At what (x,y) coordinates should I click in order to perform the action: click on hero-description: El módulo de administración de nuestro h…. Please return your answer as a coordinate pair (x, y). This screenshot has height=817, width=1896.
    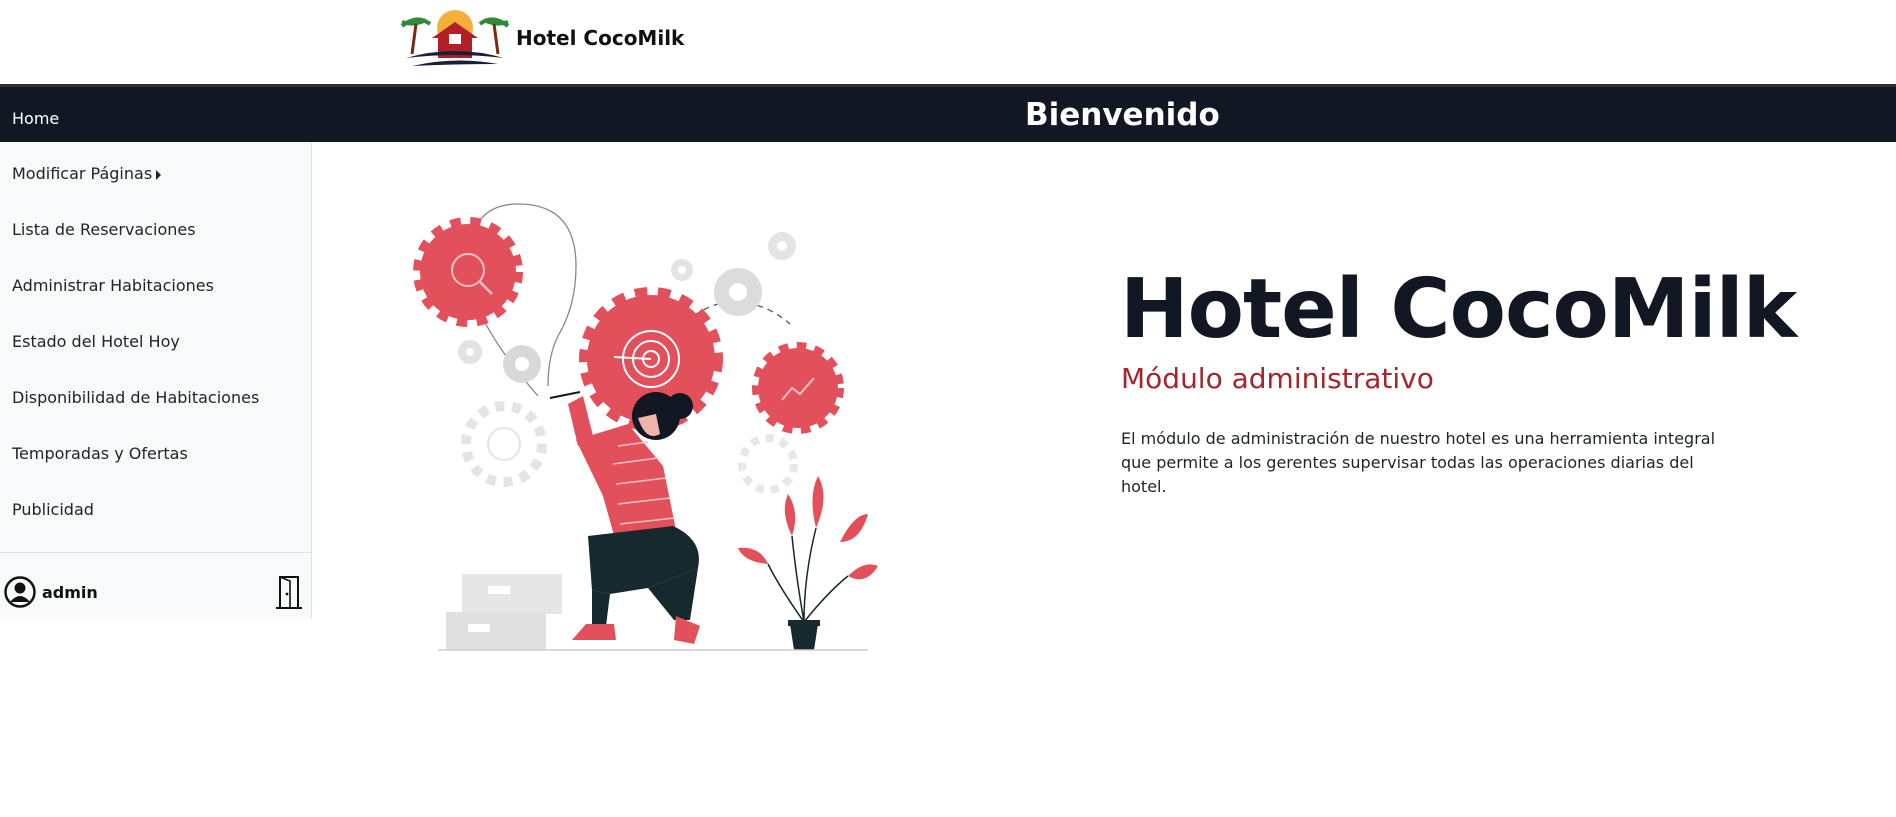
    Looking at the image, I should click on (1418, 462).